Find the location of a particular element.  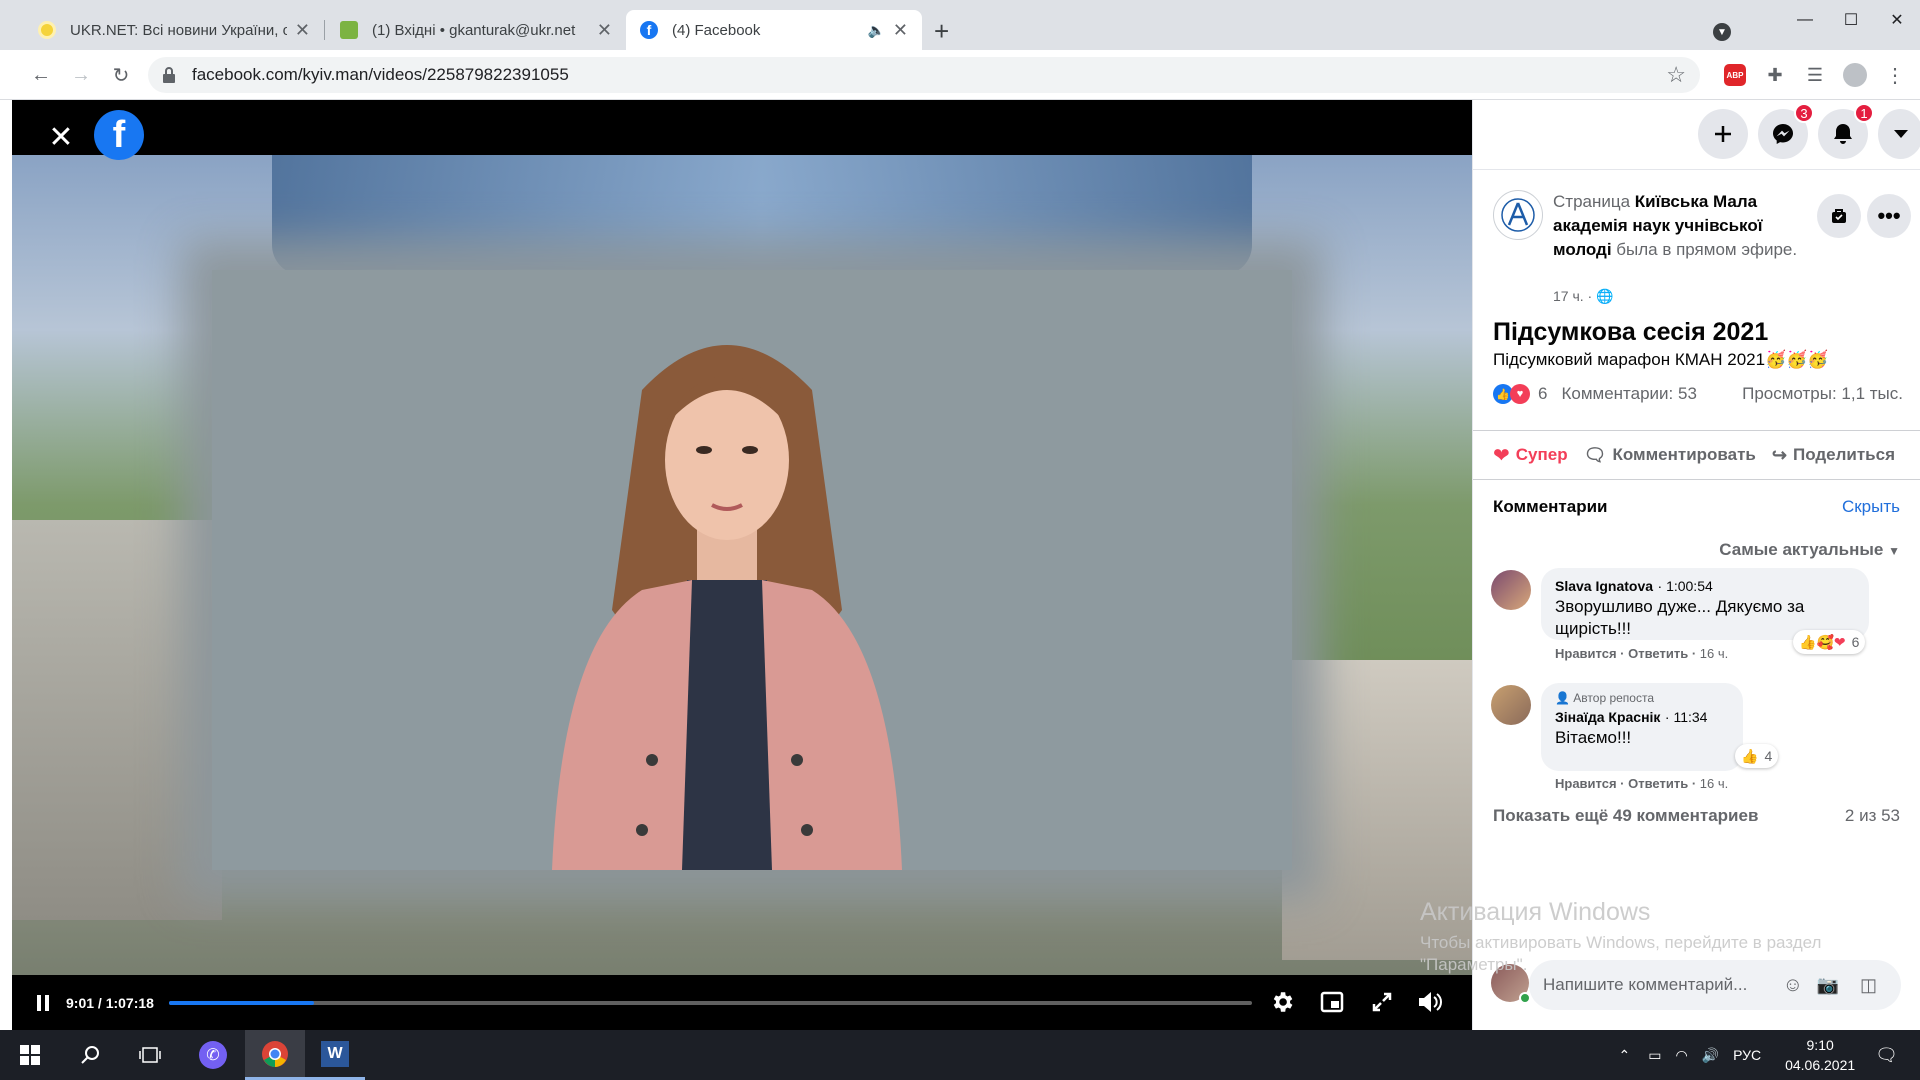

picture-in-picture-icon is located at coordinates (1332, 1002).